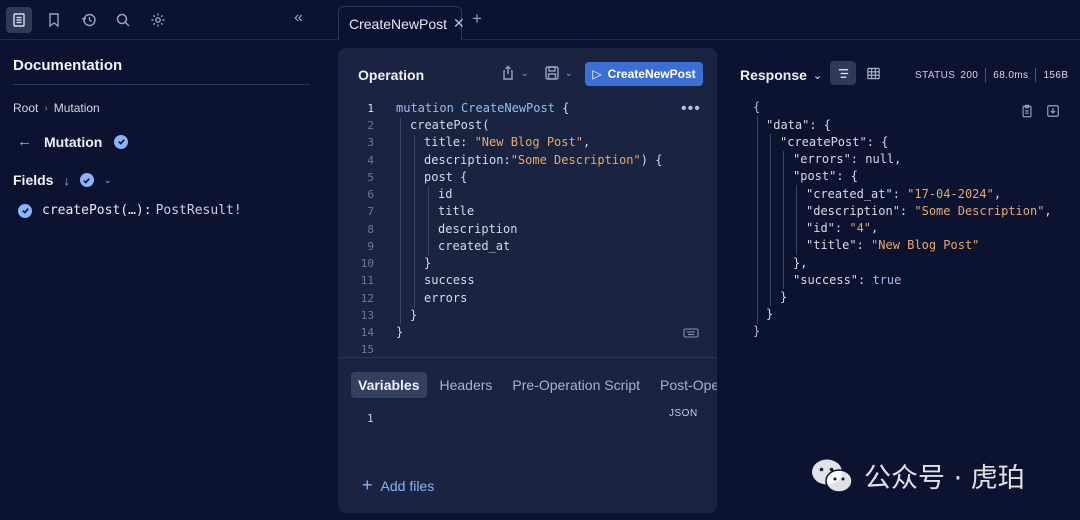 This screenshot has width=1080, height=520. Describe the element at coordinates (370, 229) in the screenshot. I see `line-number: 8` at that location.